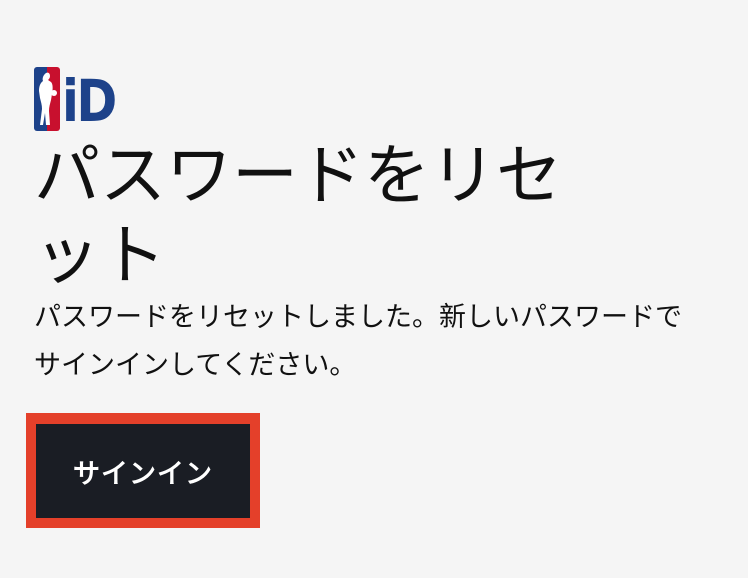 The width and height of the screenshot is (748, 578). What do you see at coordinates (143, 471) in the screenshot?
I see `signin-button: サインイン` at bounding box center [143, 471].